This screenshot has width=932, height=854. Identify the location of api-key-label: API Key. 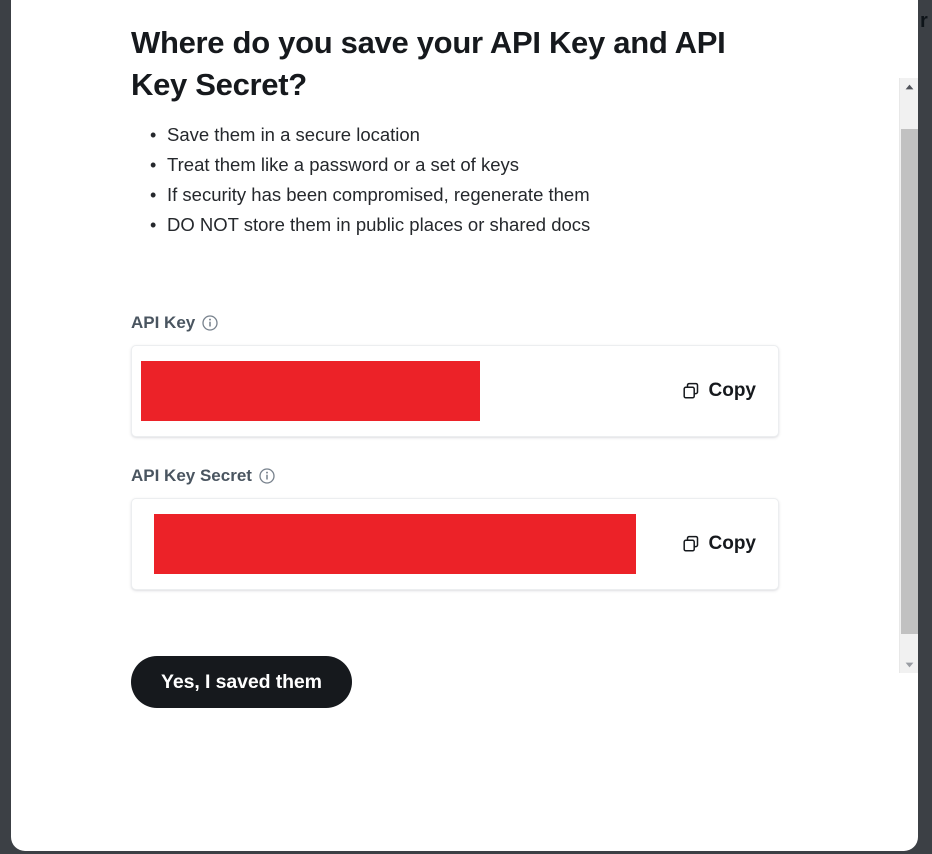
(163, 322).